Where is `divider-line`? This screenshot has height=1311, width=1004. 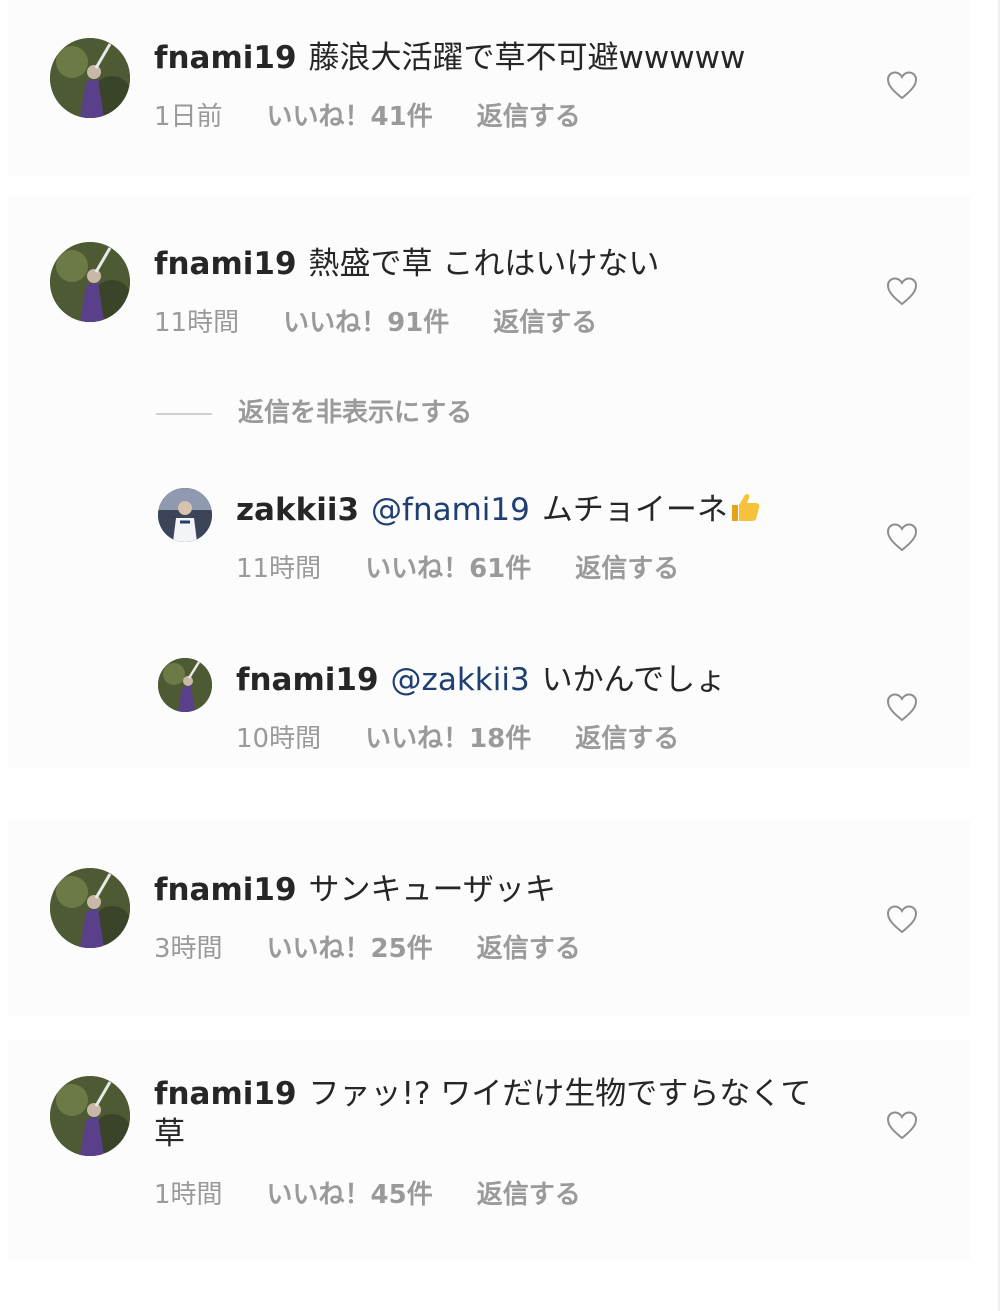
divider-line is located at coordinates (184, 413).